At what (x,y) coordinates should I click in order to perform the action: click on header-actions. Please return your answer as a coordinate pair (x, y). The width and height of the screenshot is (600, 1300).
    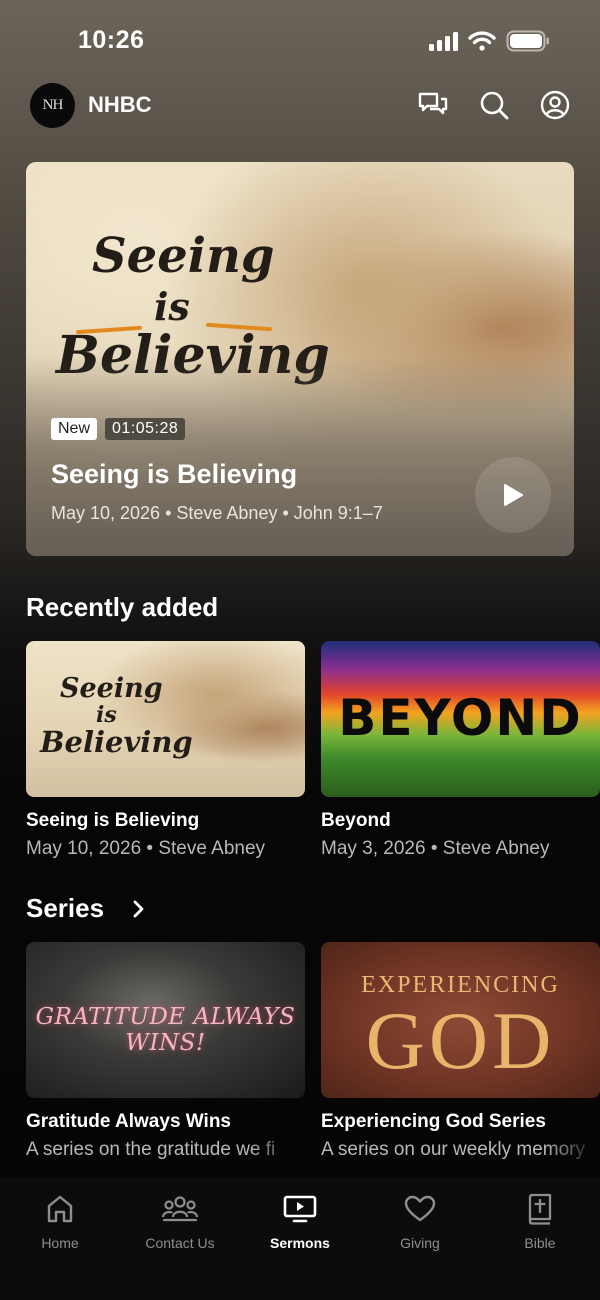
    Looking at the image, I should click on (494, 105).